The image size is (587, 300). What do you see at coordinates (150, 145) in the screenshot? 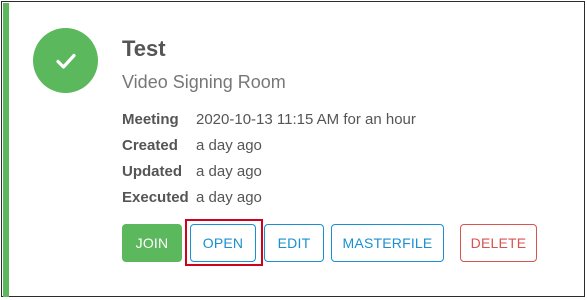
I see `detail-label: Created` at bounding box center [150, 145].